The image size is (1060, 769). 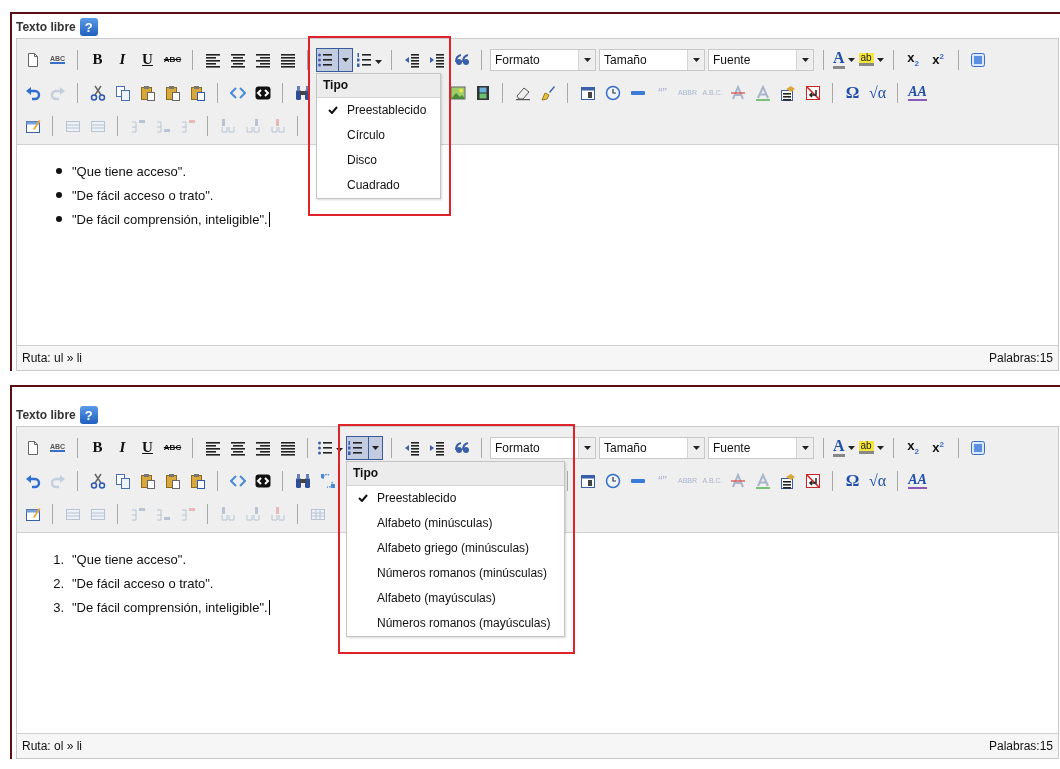 What do you see at coordinates (97, 92) in the screenshot?
I see `cut-icon` at bounding box center [97, 92].